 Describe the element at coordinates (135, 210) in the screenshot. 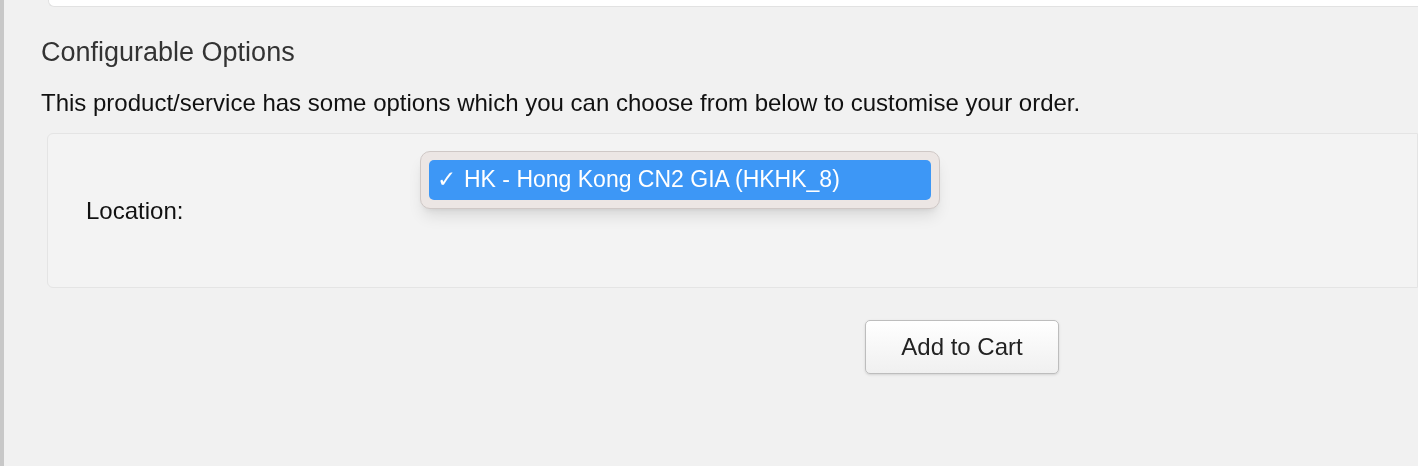

I see `option-label: Location:` at that location.